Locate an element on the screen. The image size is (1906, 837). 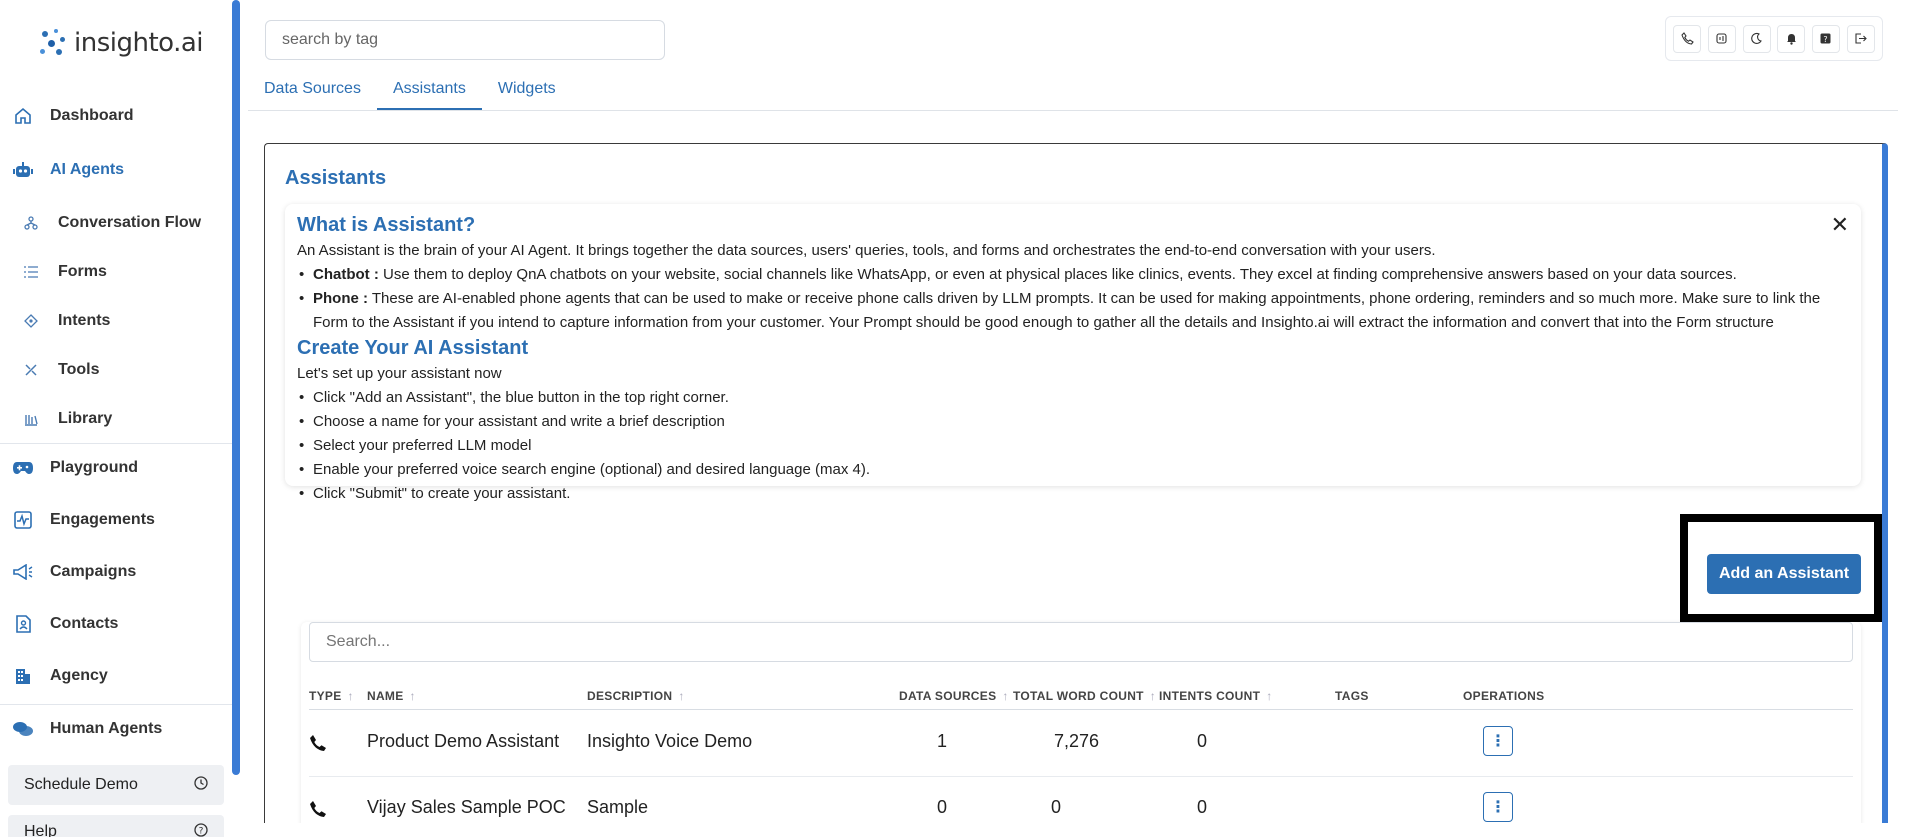
assistant-name: Product Demo Assistant is located at coordinates (463, 741).